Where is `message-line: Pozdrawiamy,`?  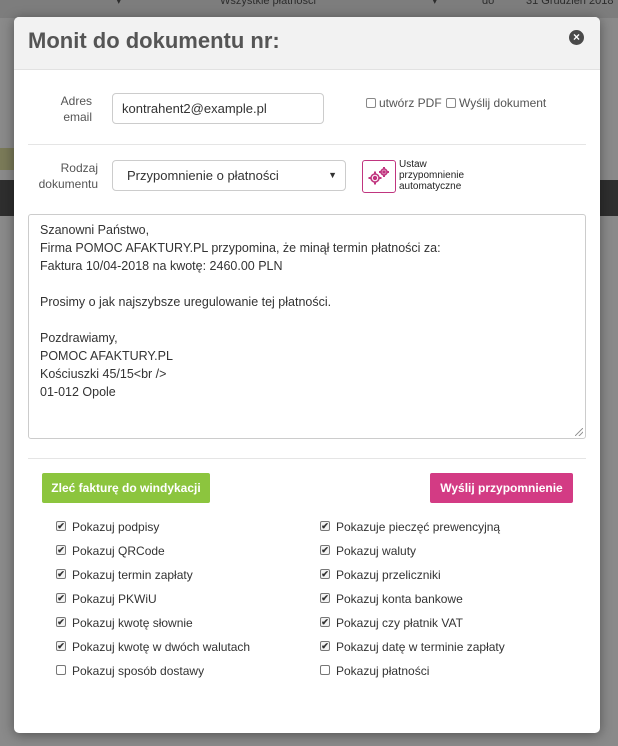 message-line: Pozdrawiamy, is located at coordinates (79, 338).